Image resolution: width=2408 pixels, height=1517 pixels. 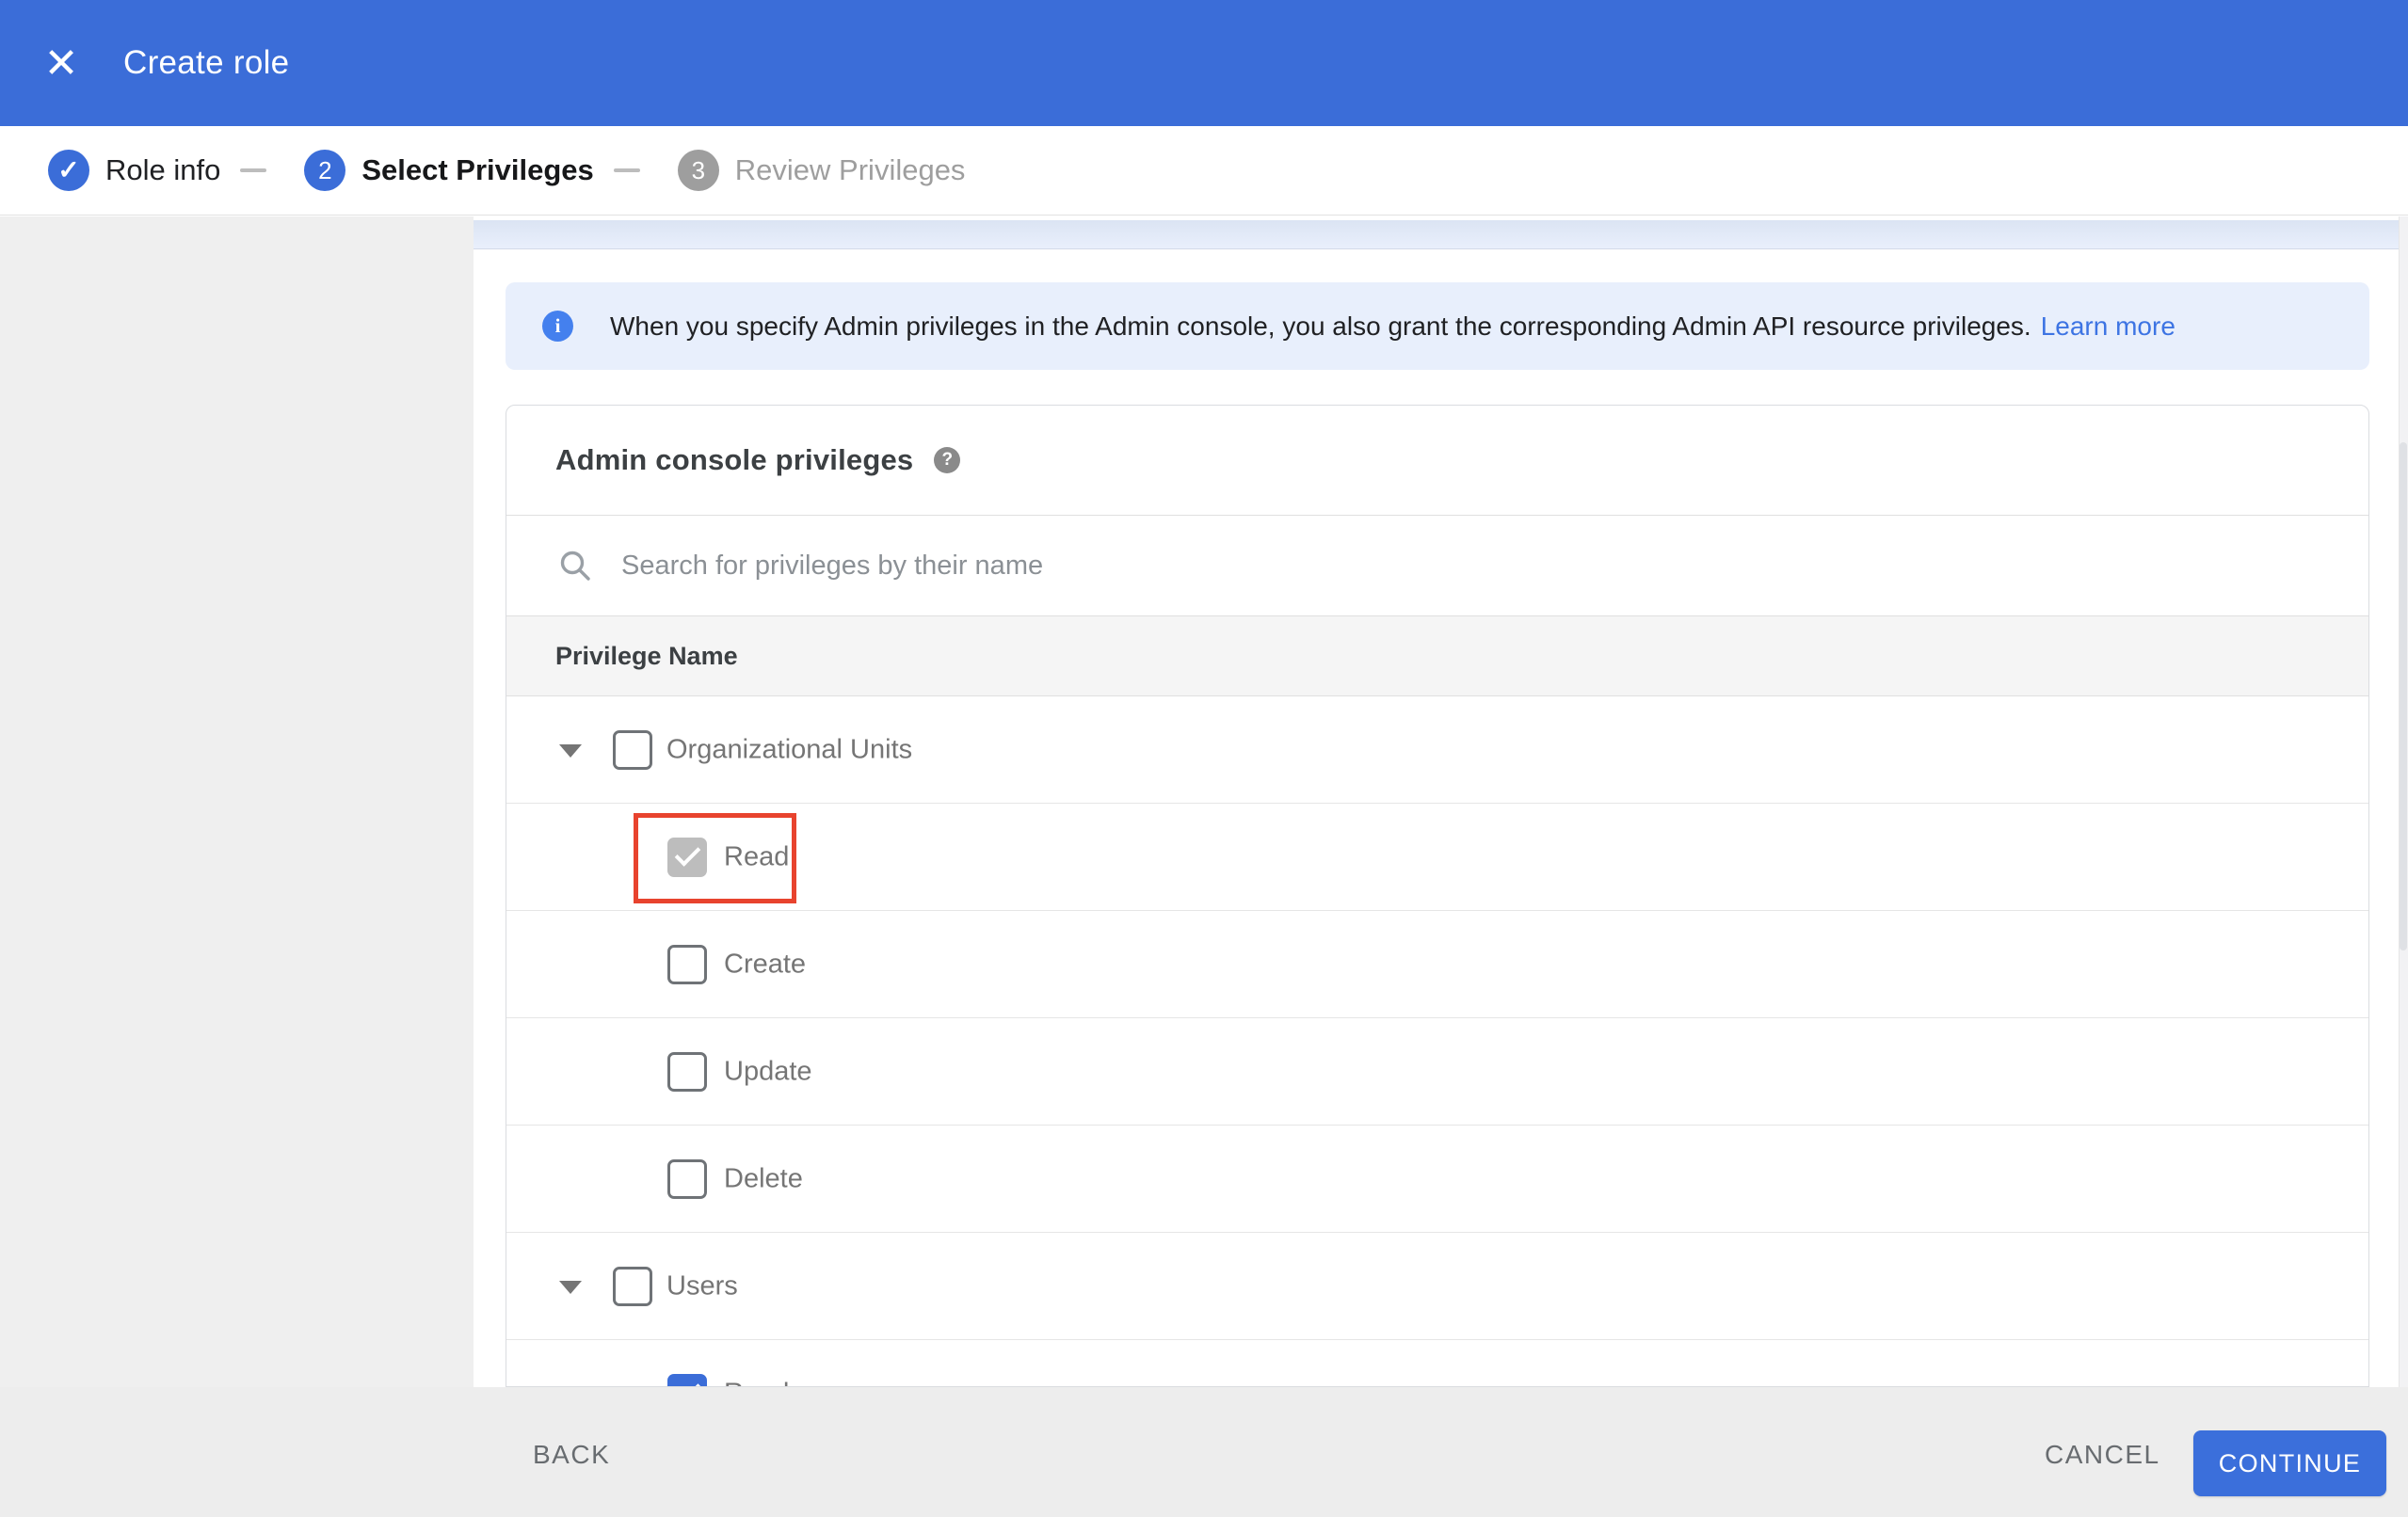 What do you see at coordinates (687, 1178) in the screenshot?
I see `checkbox-delete` at bounding box center [687, 1178].